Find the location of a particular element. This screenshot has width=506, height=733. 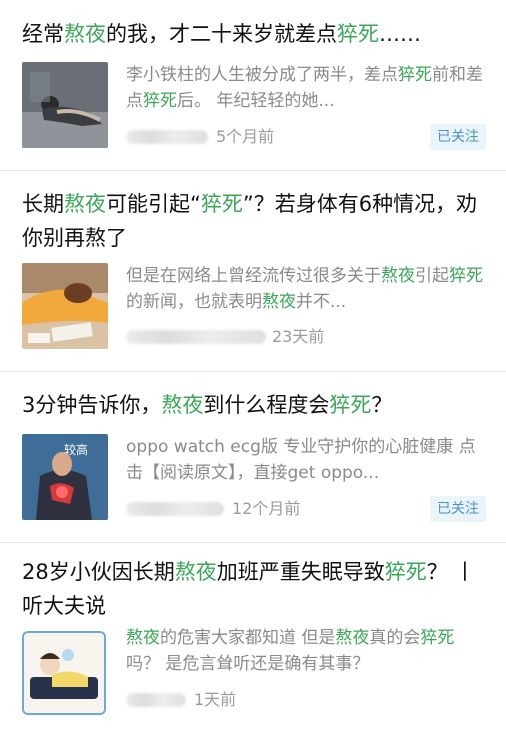

publish-time: 1天前 is located at coordinates (215, 699).